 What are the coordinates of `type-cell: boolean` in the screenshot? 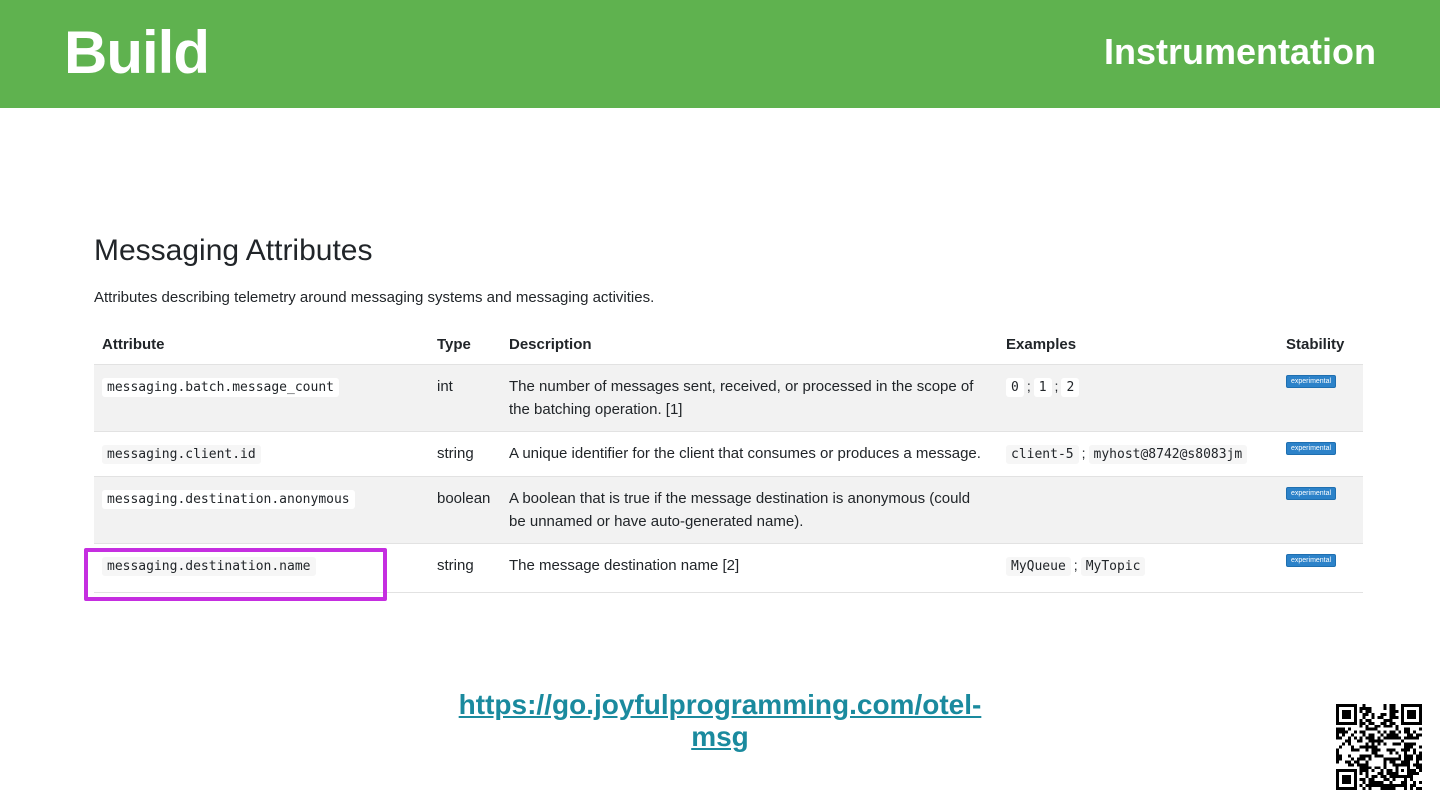 It's located at (465, 509).